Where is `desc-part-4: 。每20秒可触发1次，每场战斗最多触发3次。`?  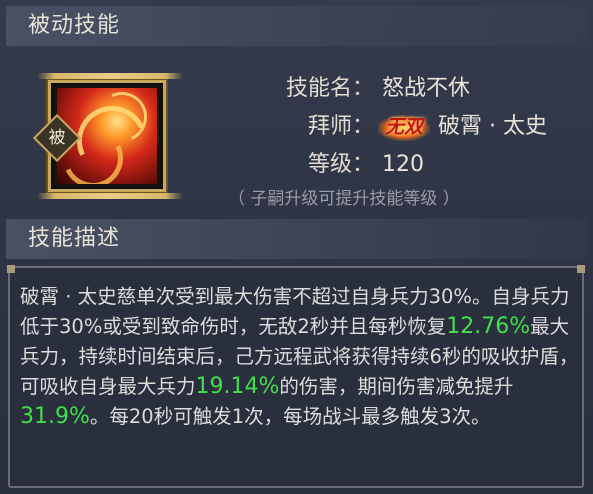 desc-part-4: 。每20秒可触发1次，每场战斗最多触发3次。 is located at coordinates (290, 416).